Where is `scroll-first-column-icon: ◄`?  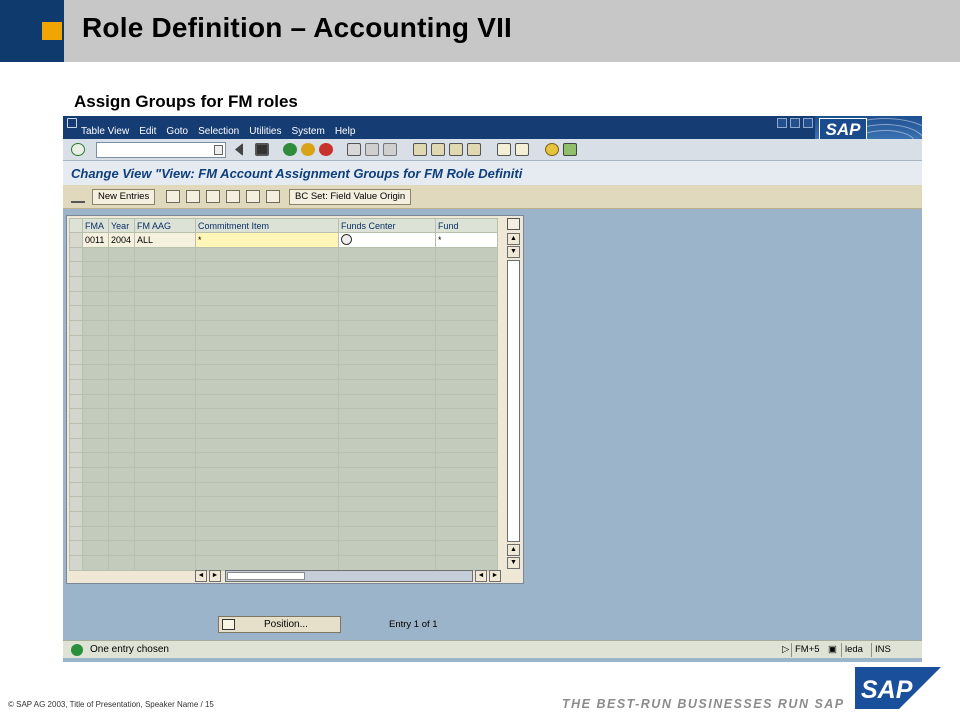 scroll-first-column-icon: ◄ is located at coordinates (201, 576).